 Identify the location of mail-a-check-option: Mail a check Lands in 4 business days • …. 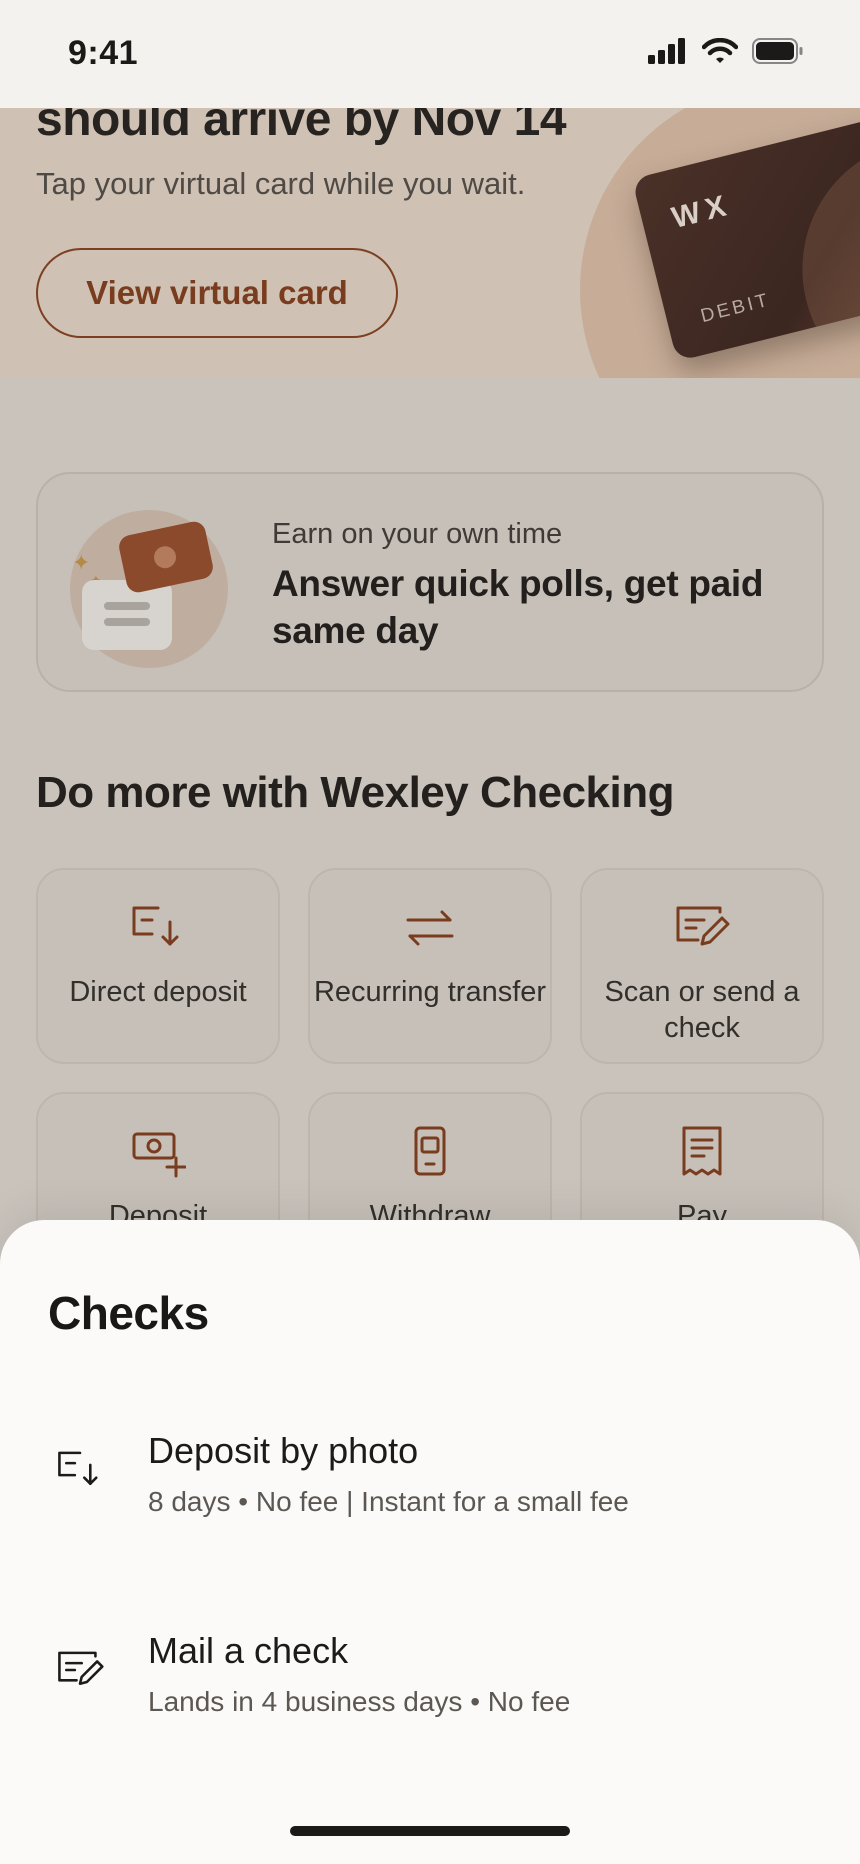
(430, 1700).